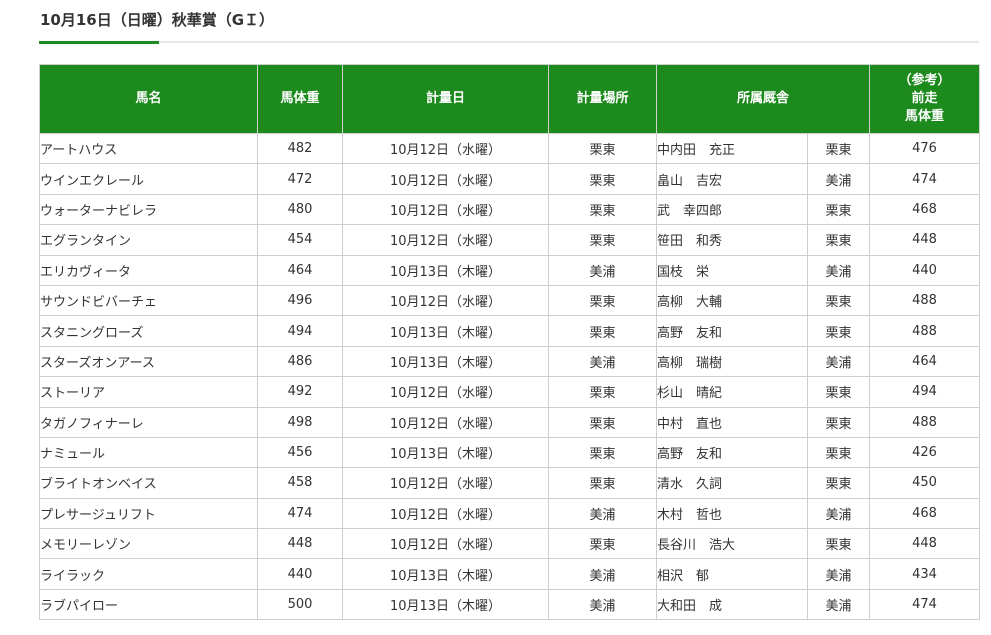  What do you see at coordinates (925, 179) in the screenshot?
I see `previous-weight-cell: 474` at bounding box center [925, 179].